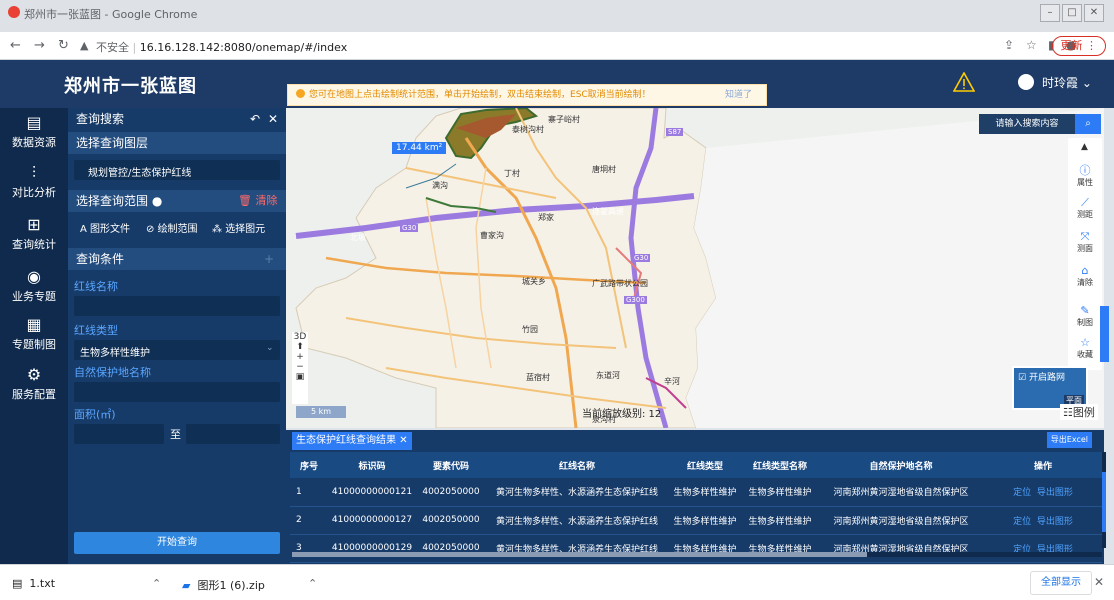 This screenshot has height=600, width=1114. What do you see at coordinates (738, 95) in the screenshot?
I see `notice-dismiss: 知道了` at bounding box center [738, 95].